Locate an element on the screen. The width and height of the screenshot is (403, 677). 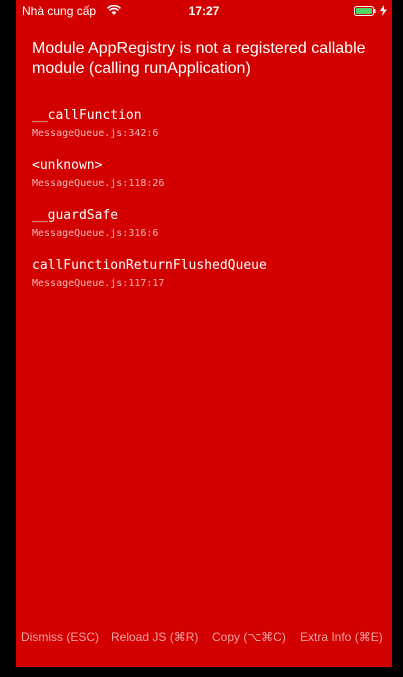
status-time: 17:27 is located at coordinates (204, 11).